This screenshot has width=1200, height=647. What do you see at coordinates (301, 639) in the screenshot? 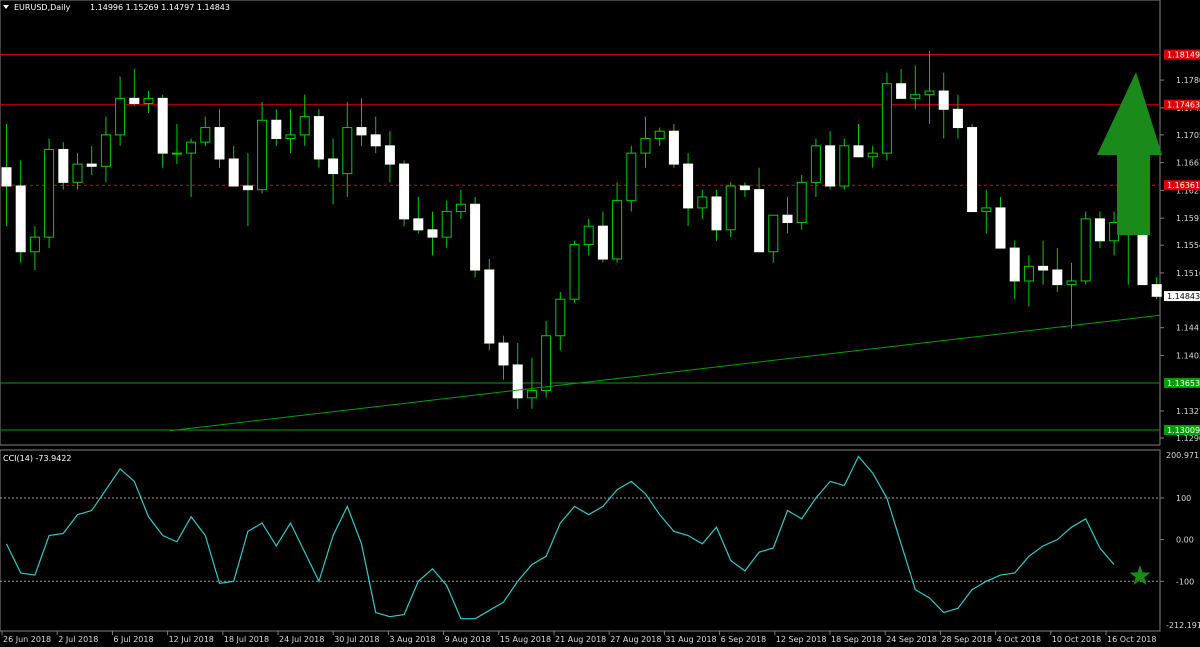
I see `time-tick-label: 24 Jul 2018` at bounding box center [301, 639].